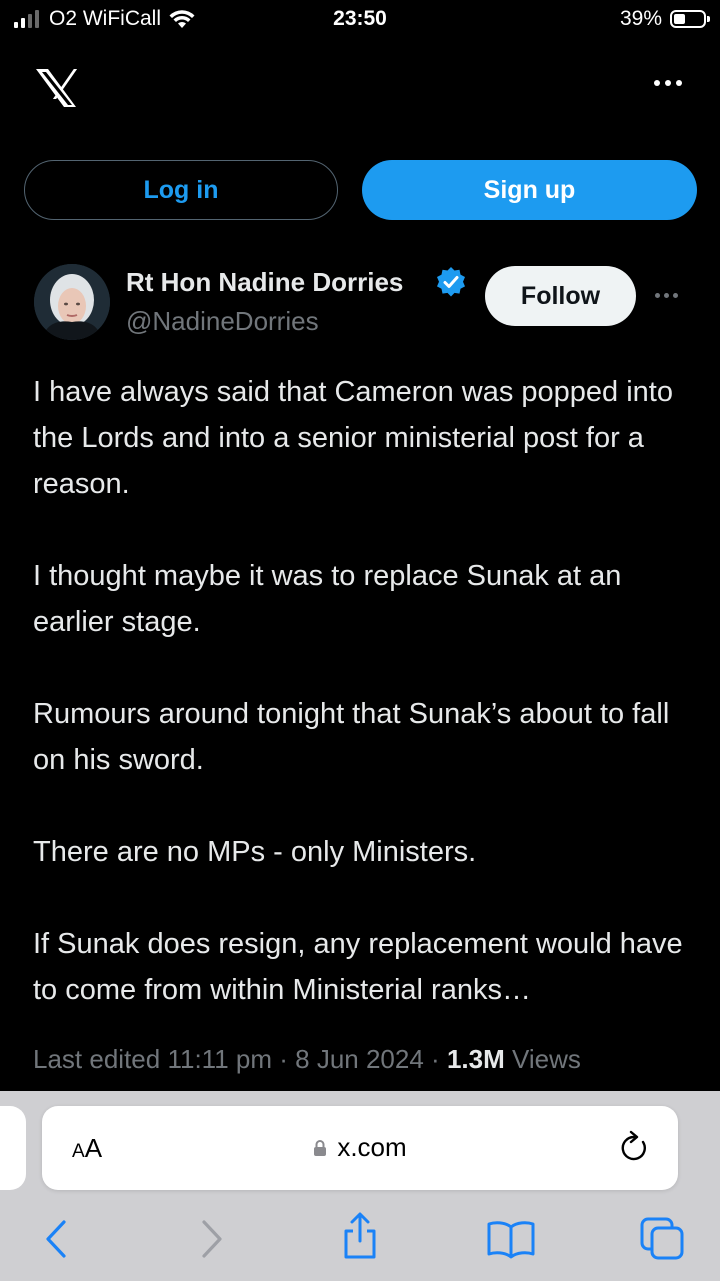 This screenshot has width=720, height=1281. What do you see at coordinates (219, 1059) in the screenshot?
I see `tweet-time: 11:11 pm` at bounding box center [219, 1059].